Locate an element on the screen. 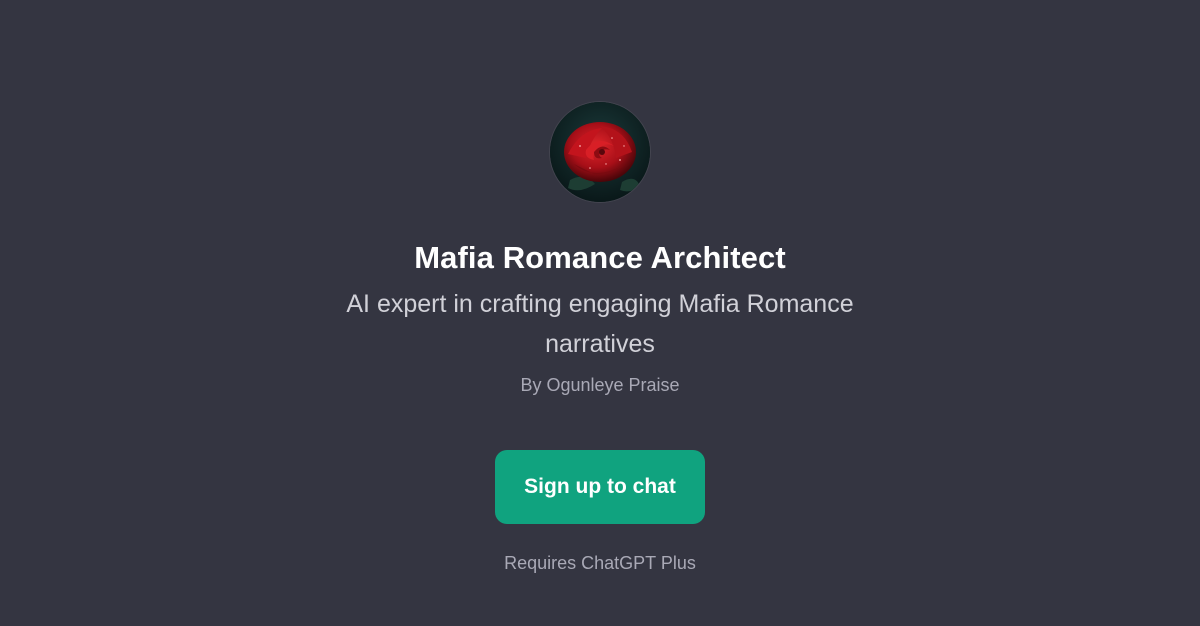 Image resolution: width=1200 pixels, height=626 pixels. gpt-avatar is located at coordinates (600, 152).